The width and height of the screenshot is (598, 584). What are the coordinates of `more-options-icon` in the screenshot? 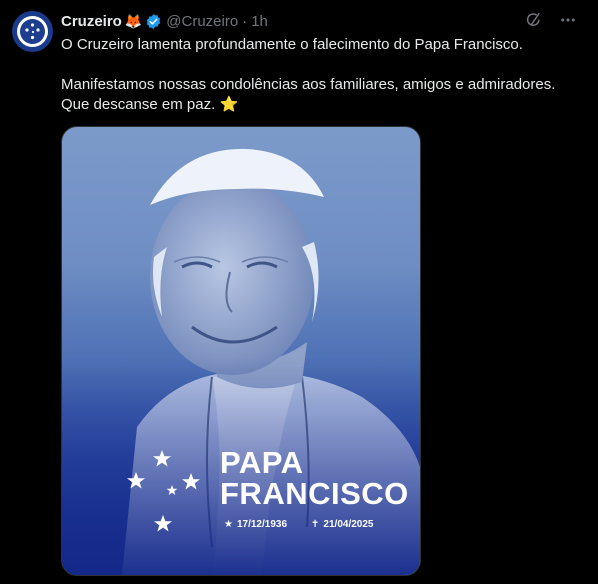 It's located at (568, 20).